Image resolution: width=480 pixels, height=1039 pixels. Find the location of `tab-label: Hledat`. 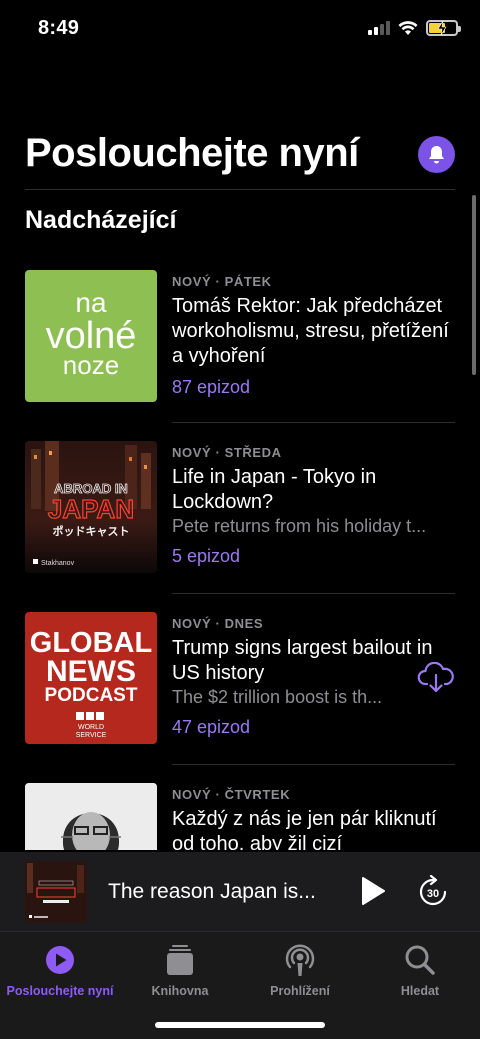

tab-label: Hledat is located at coordinates (420, 991).